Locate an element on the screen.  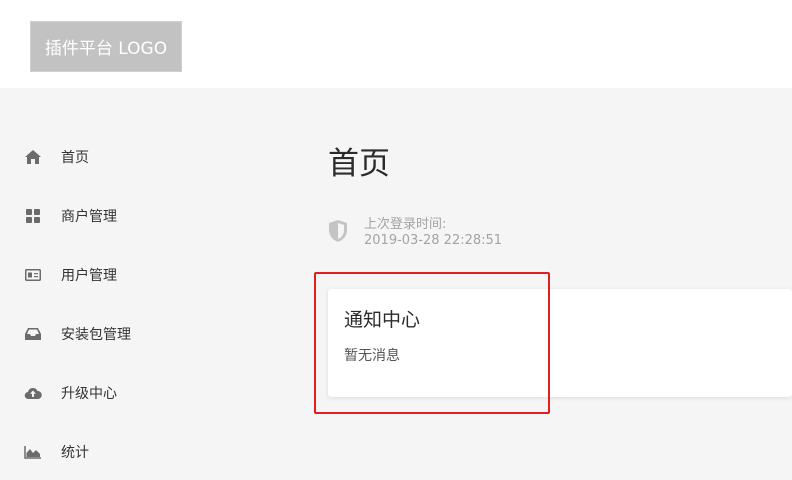
inbox-icon is located at coordinates (33, 334).